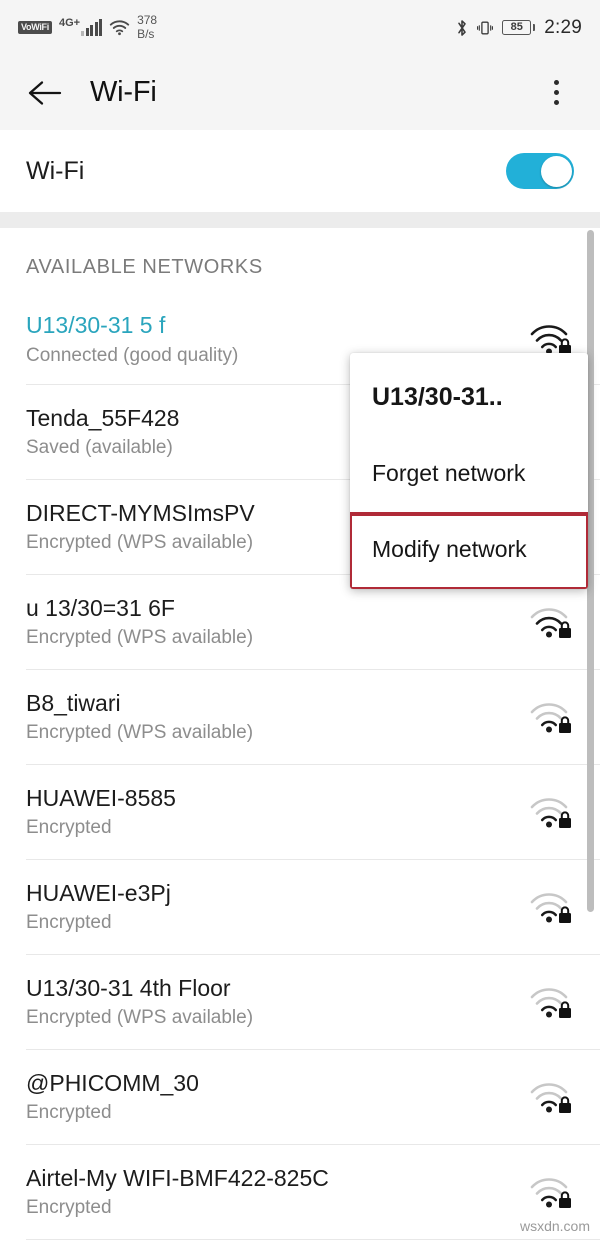  I want to click on status-bar-left: VoWiFi 4G+ 378 B/s, so click(88, 27).